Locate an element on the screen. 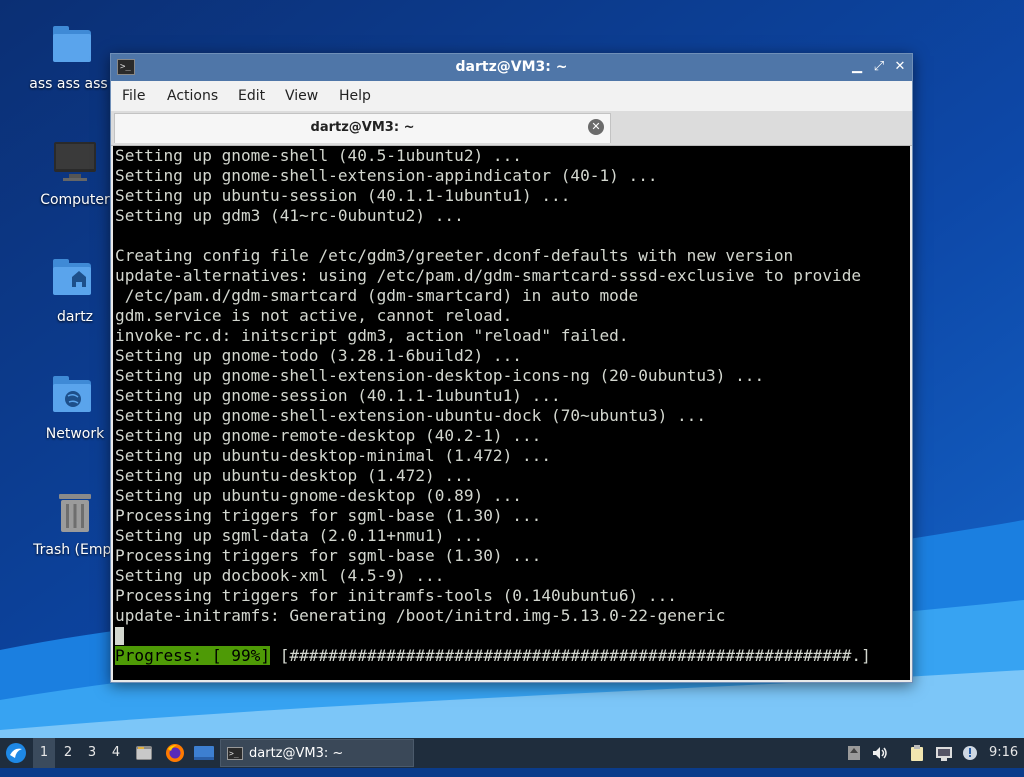 The width and height of the screenshot is (1024, 777). menu-bar: File Actions Edit View Help is located at coordinates (511, 96).